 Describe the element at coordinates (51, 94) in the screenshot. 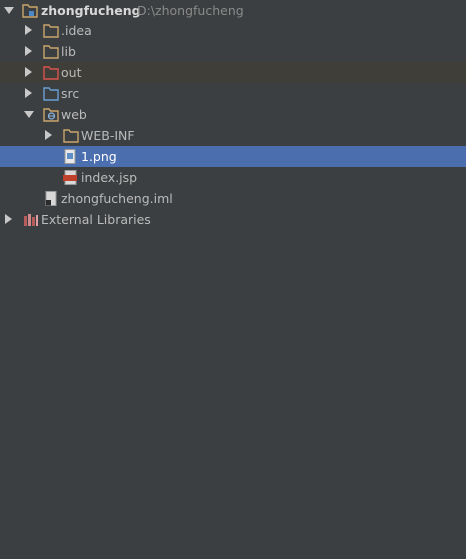

I see `source-folder-icon` at that location.